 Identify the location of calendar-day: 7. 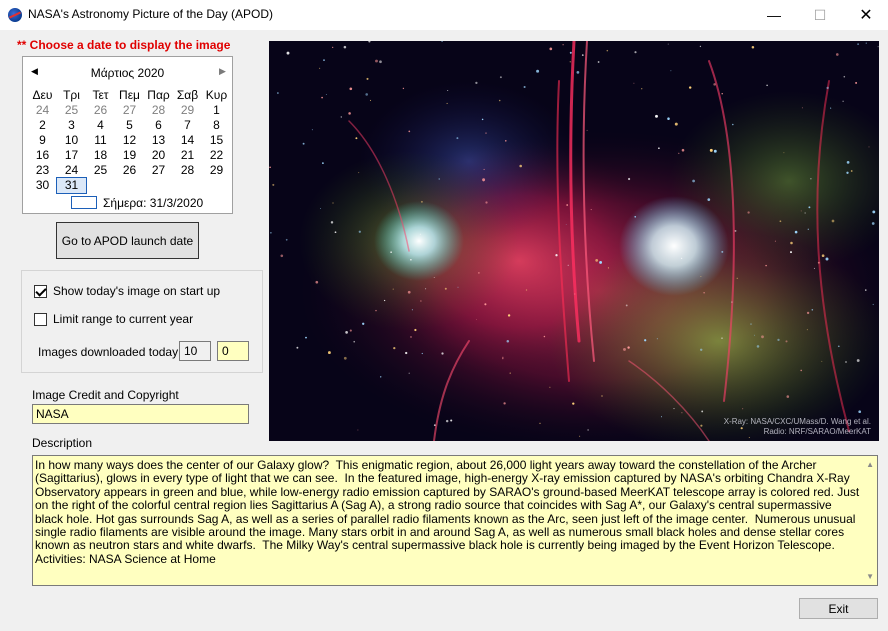
(187, 125).